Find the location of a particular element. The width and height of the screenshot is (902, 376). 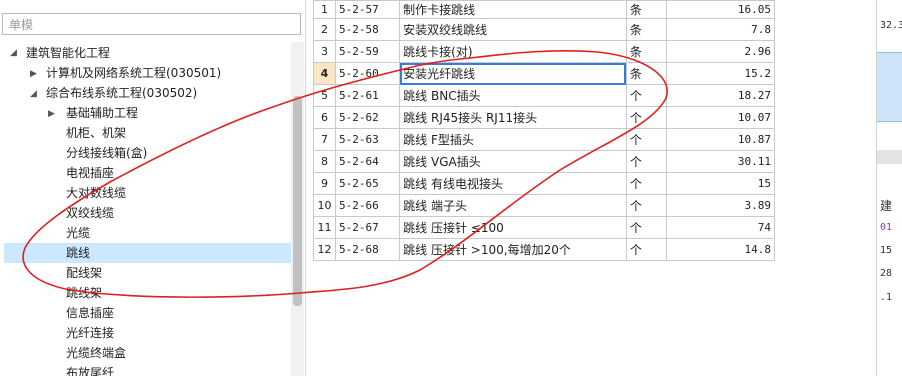

quota-name-cell: 跳线 有线电视接头 is located at coordinates (513, 183).